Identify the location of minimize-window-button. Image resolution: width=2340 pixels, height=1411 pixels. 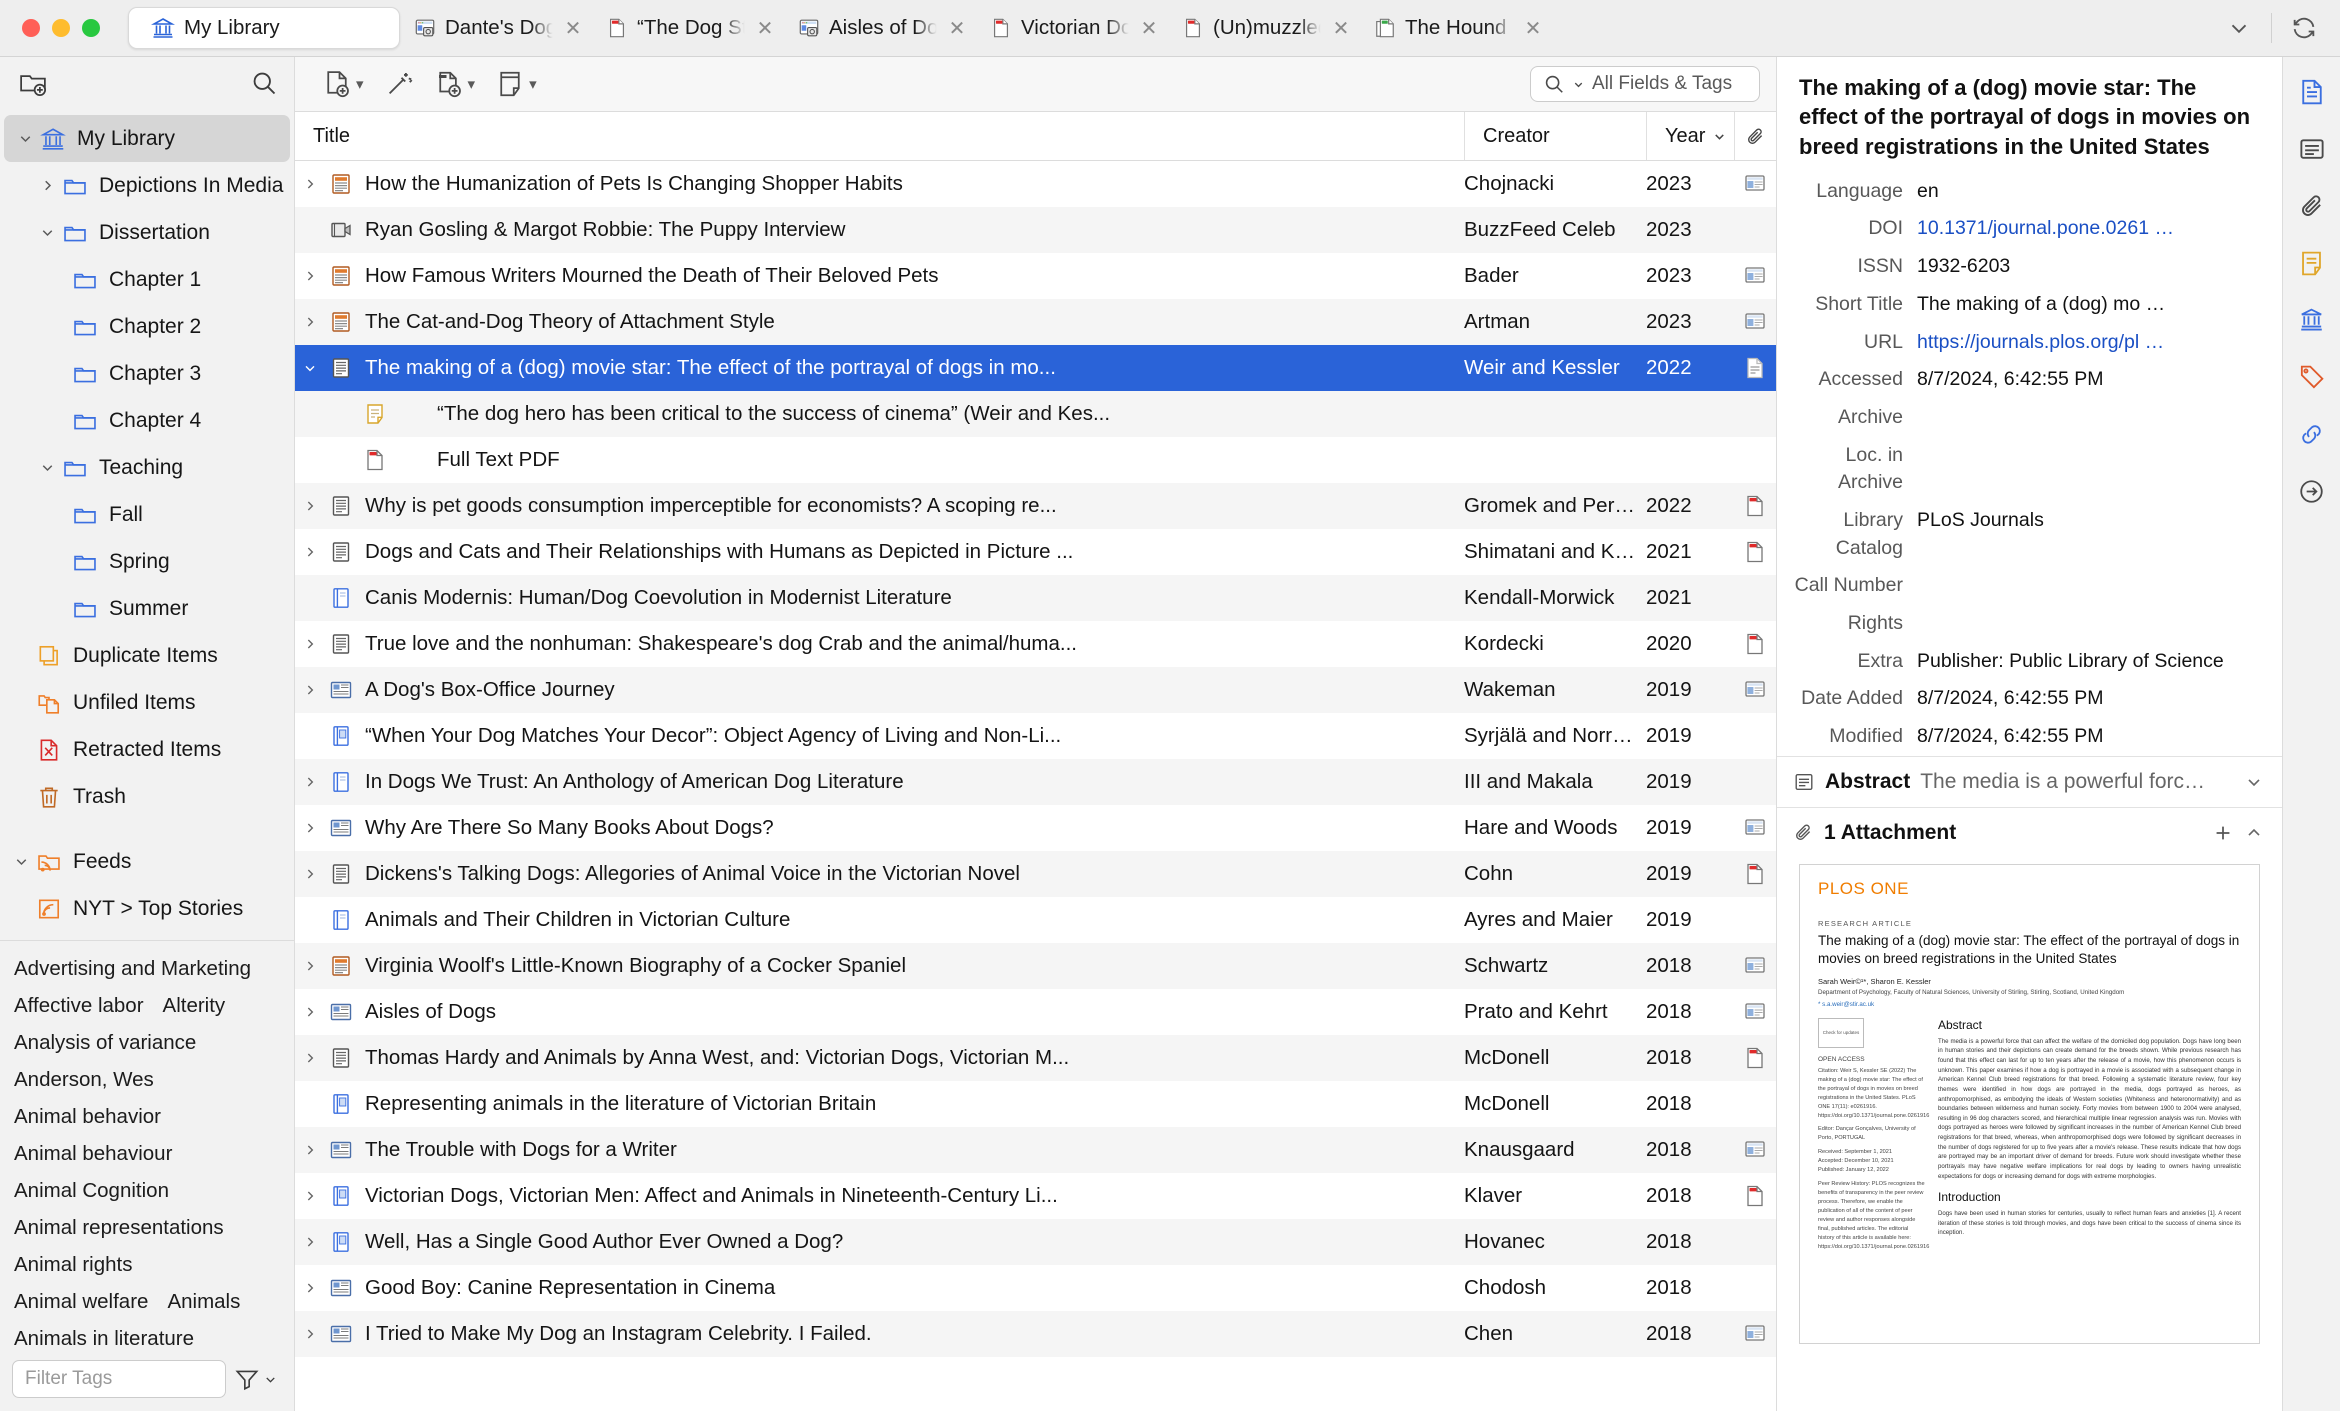
(61, 28).